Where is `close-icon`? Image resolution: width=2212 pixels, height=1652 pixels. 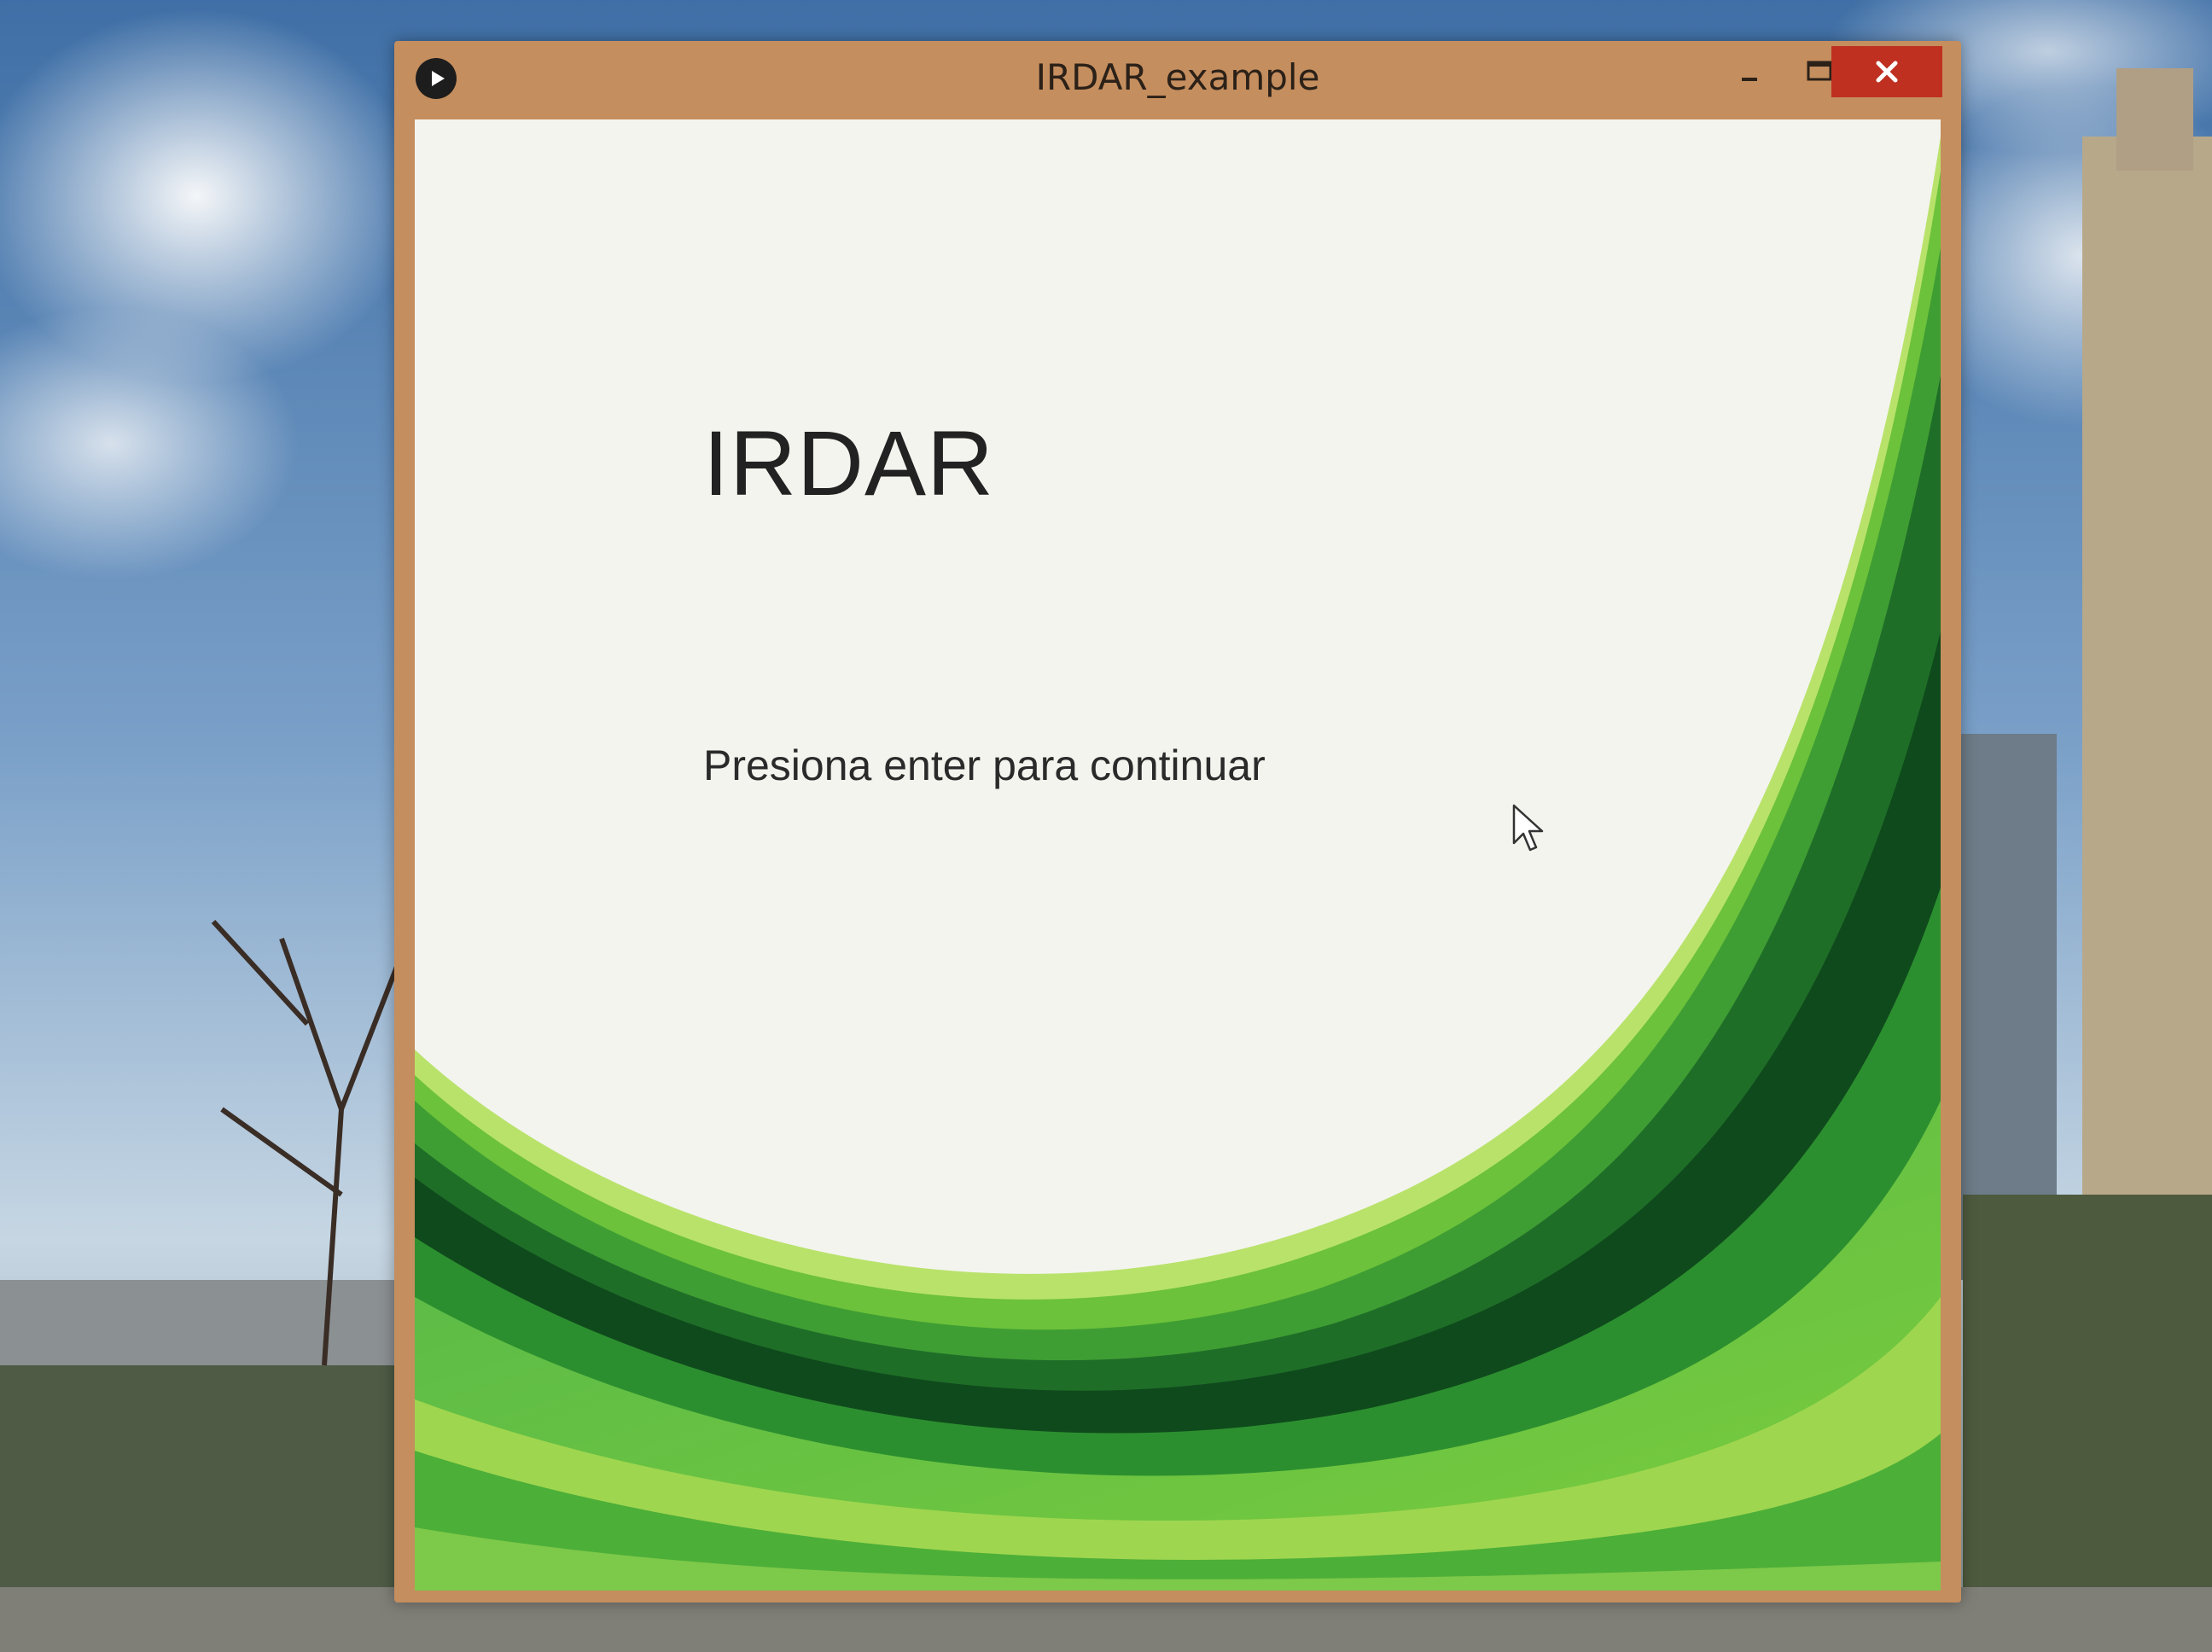 close-icon is located at coordinates (1887, 72).